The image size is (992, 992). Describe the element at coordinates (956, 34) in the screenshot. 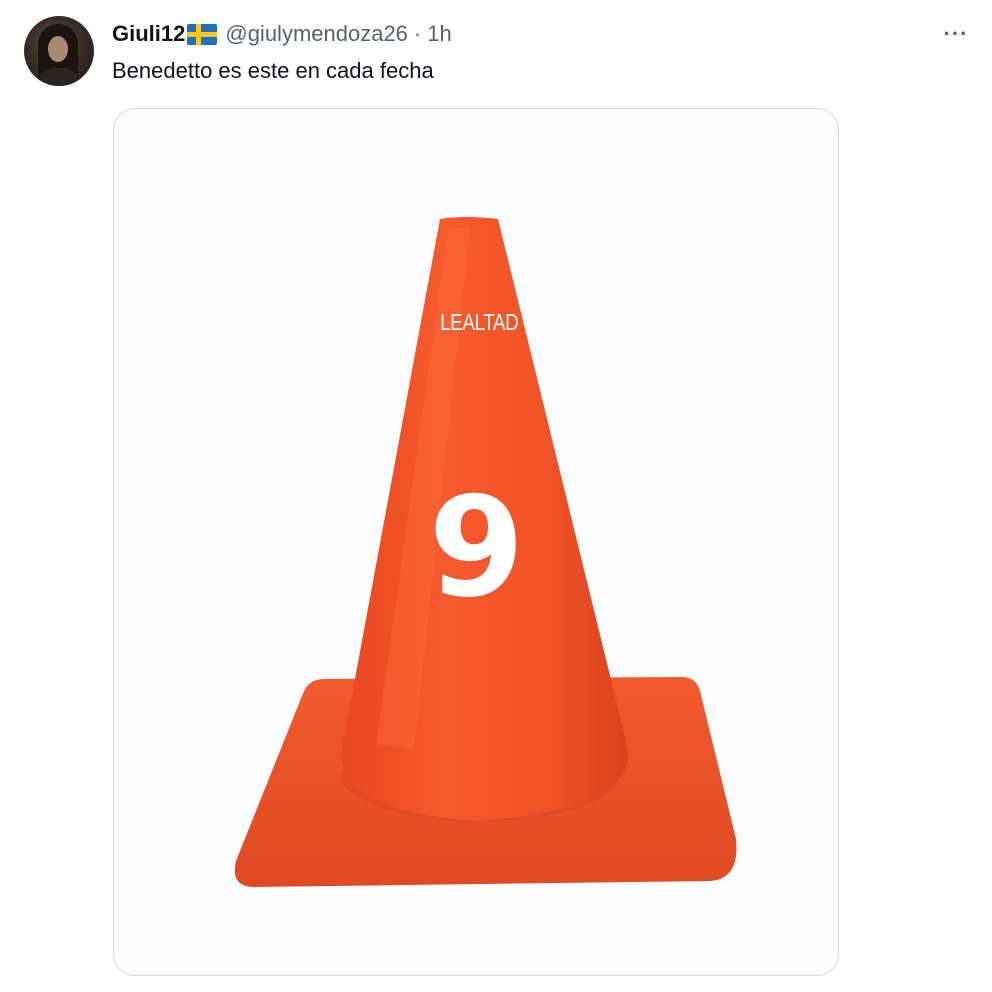

I see `more-options-icon: ···` at that location.